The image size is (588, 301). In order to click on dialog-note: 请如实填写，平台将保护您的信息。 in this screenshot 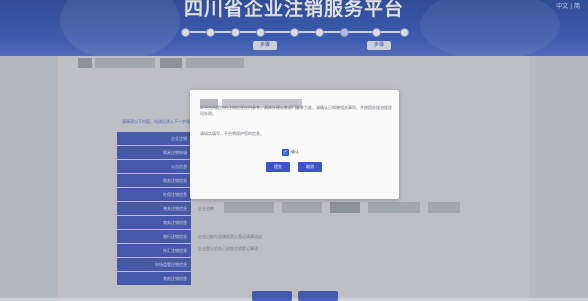, I will do `click(232, 133)`.